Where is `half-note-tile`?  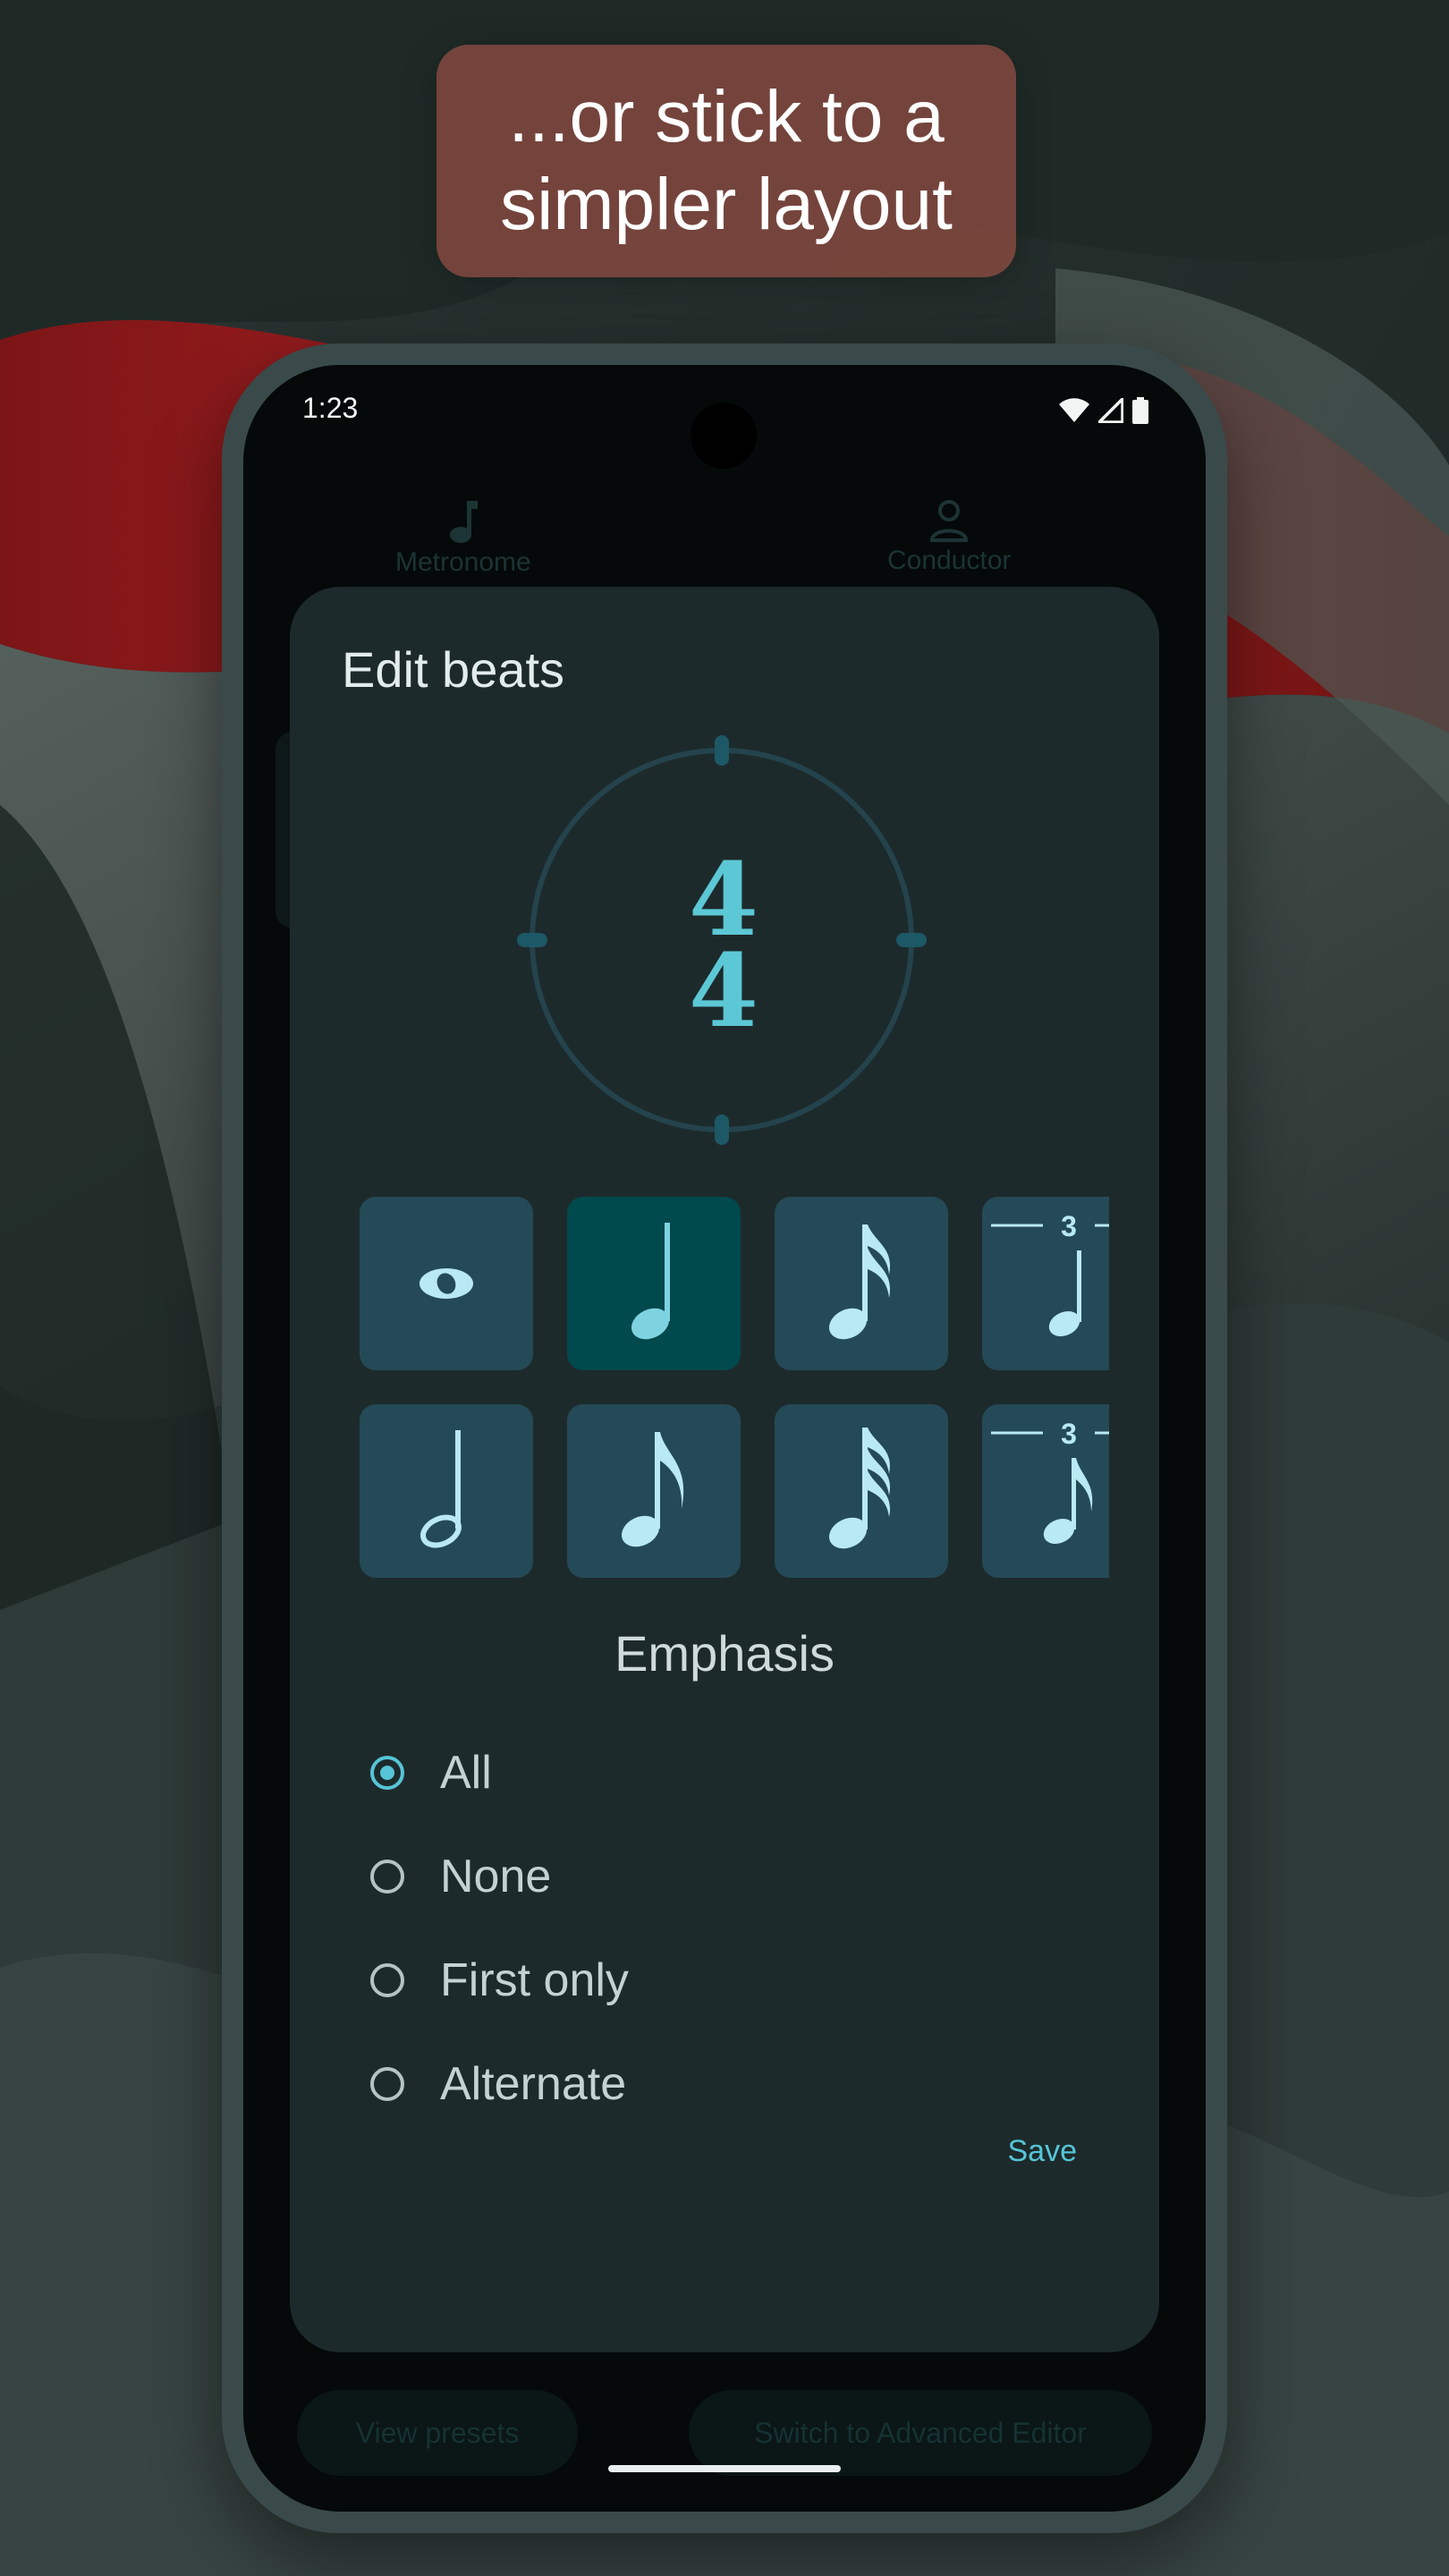
half-note-tile is located at coordinates (446, 1491).